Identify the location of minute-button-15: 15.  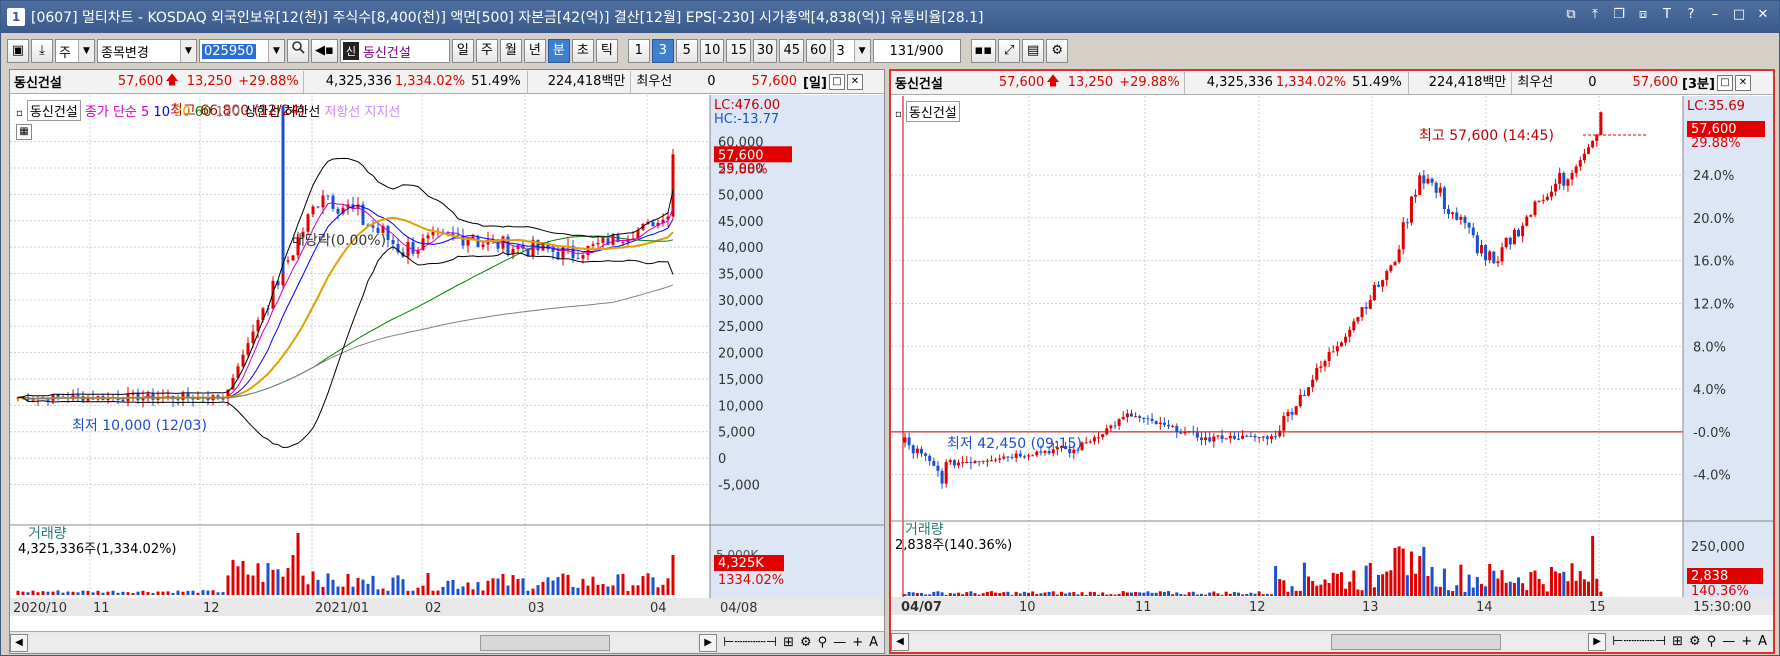
(738, 51).